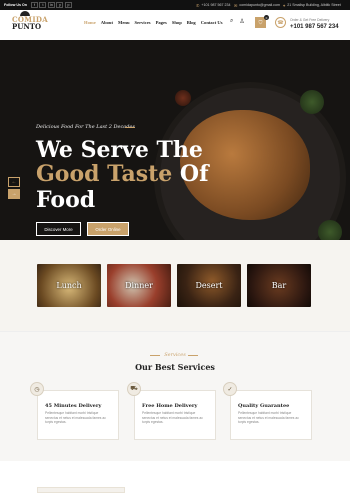 The height and width of the screenshot is (493, 350). Describe the element at coordinates (175, 285) in the screenshot. I see `category-cards: Lunch Dinner Desert Bar` at that location.